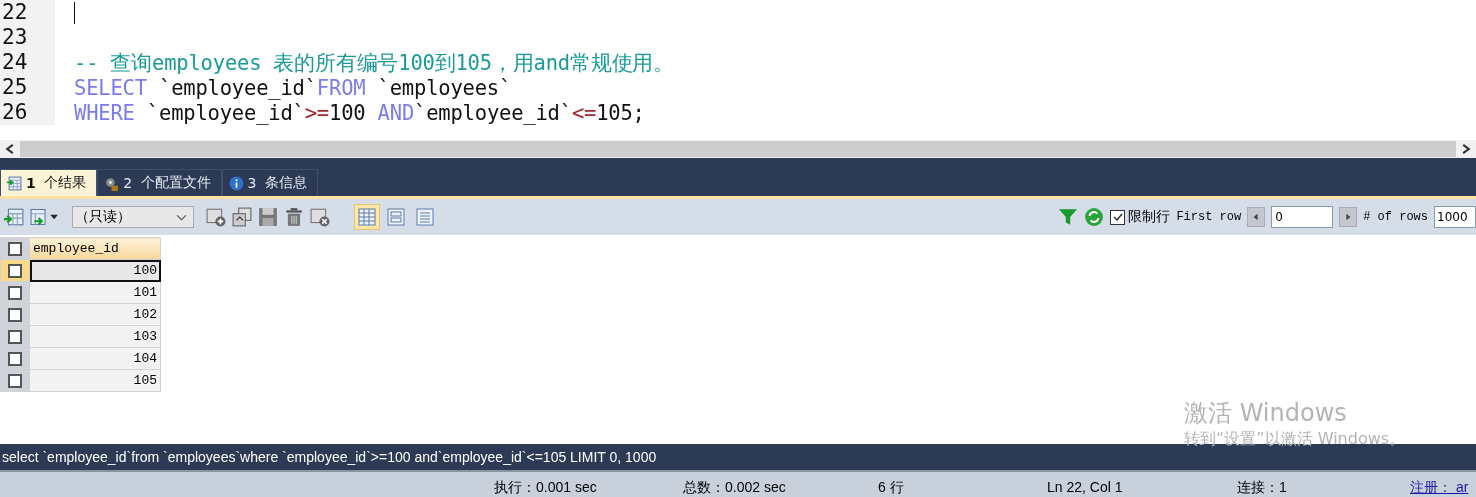 The width and height of the screenshot is (1476, 497). Describe the element at coordinates (293, 87) in the screenshot. I see `code-line: SELECT `employee_id`FROM `employees`` at that location.